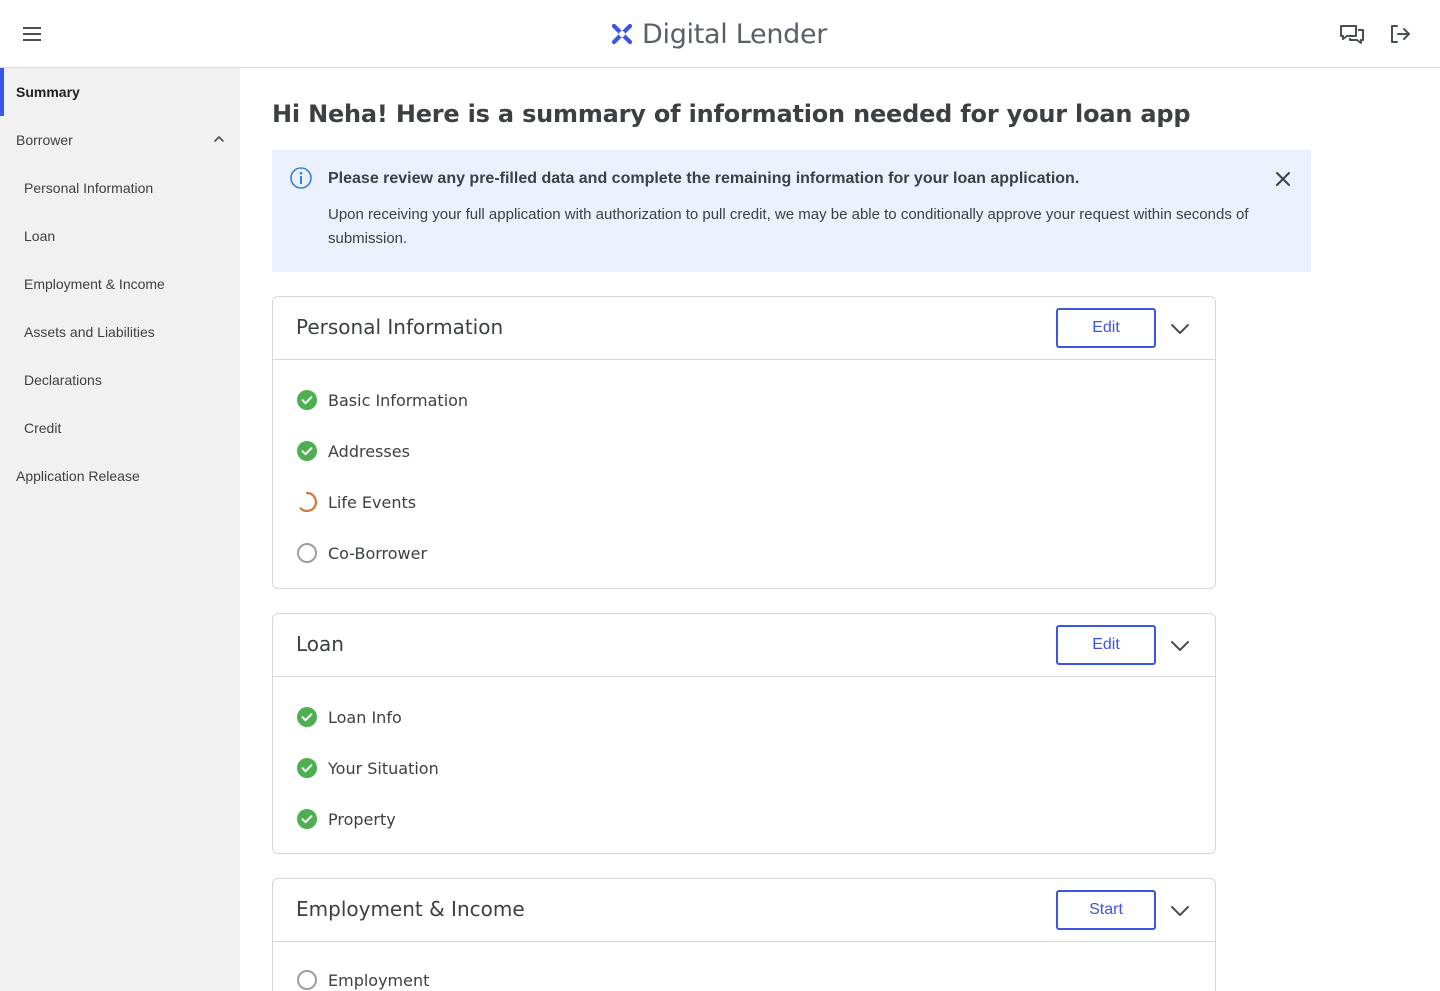  Describe the element at coordinates (301, 178) in the screenshot. I see `info-icon` at that location.